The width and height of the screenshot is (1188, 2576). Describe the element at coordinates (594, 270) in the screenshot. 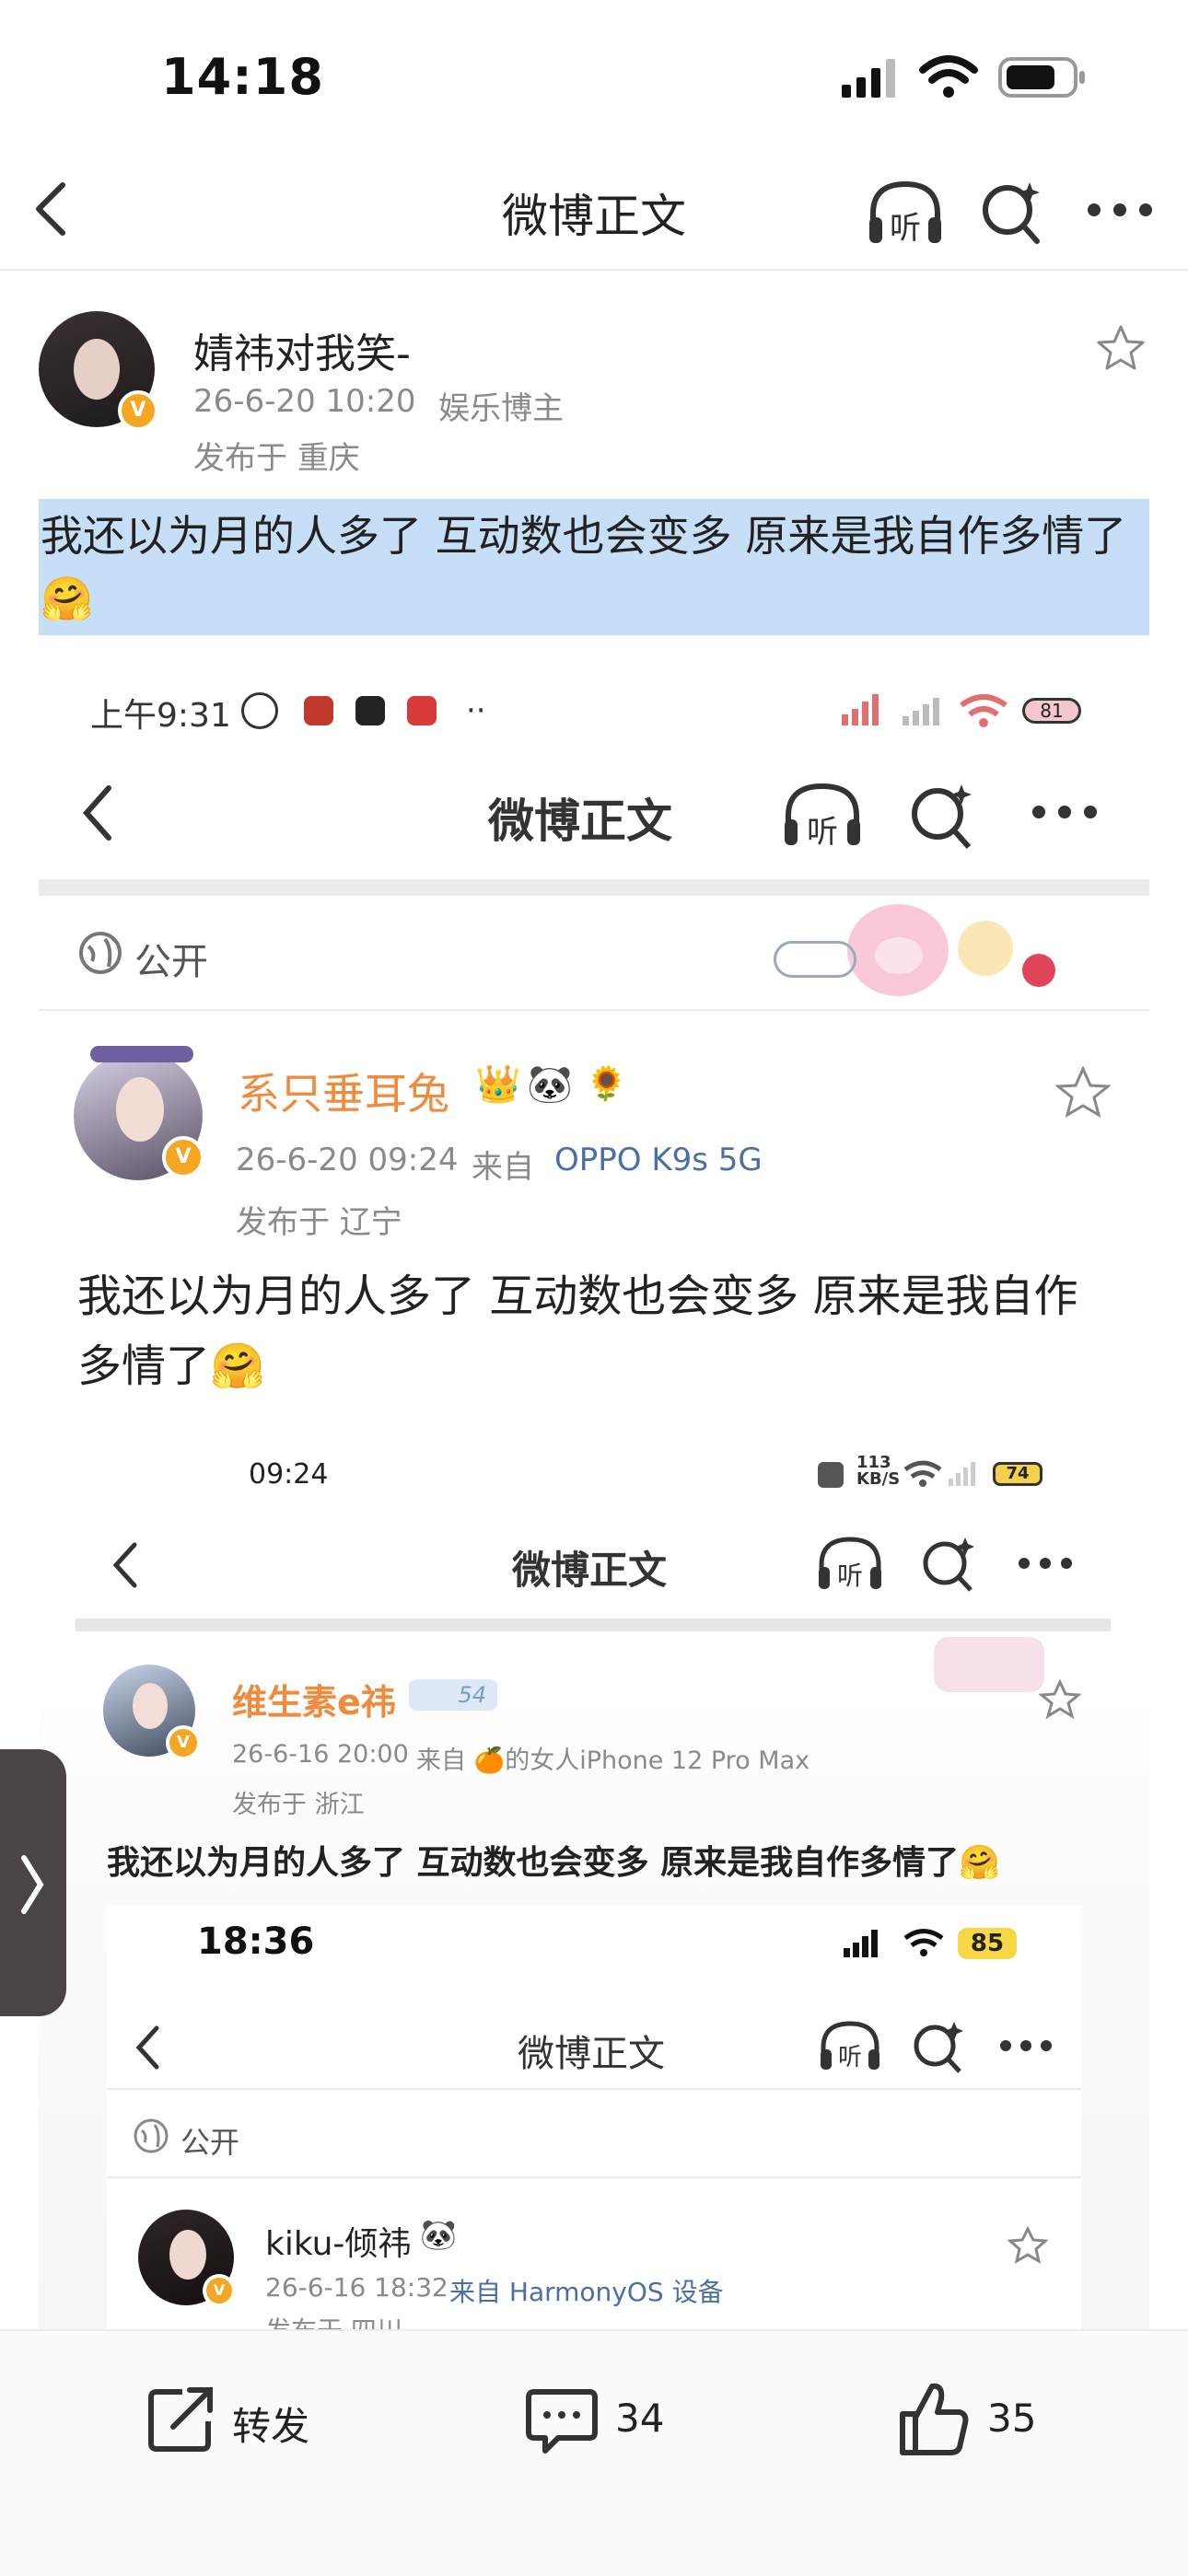

I see `nav-divider` at that location.